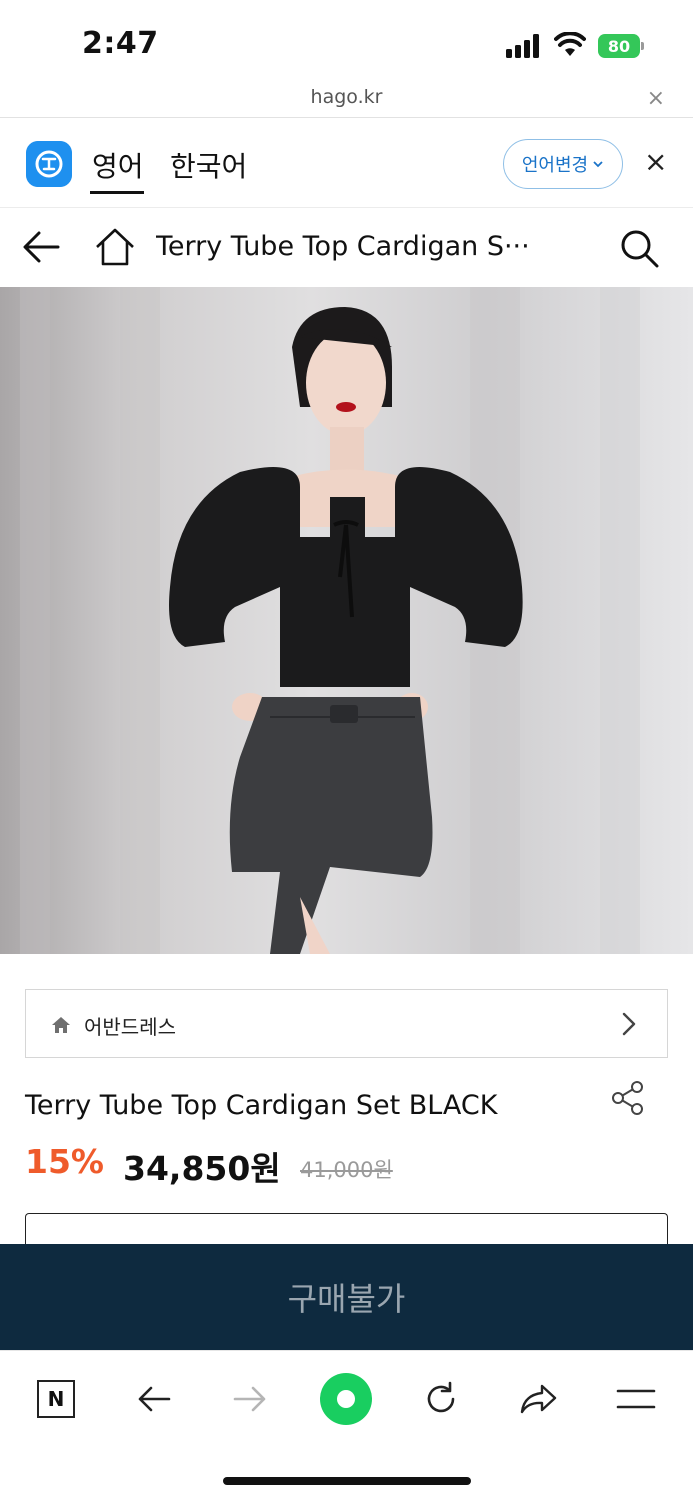  What do you see at coordinates (261, 1105) in the screenshot?
I see `product-name: Terry Tube Top Cardigan Set BLACK` at bounding box center [261, 1105].